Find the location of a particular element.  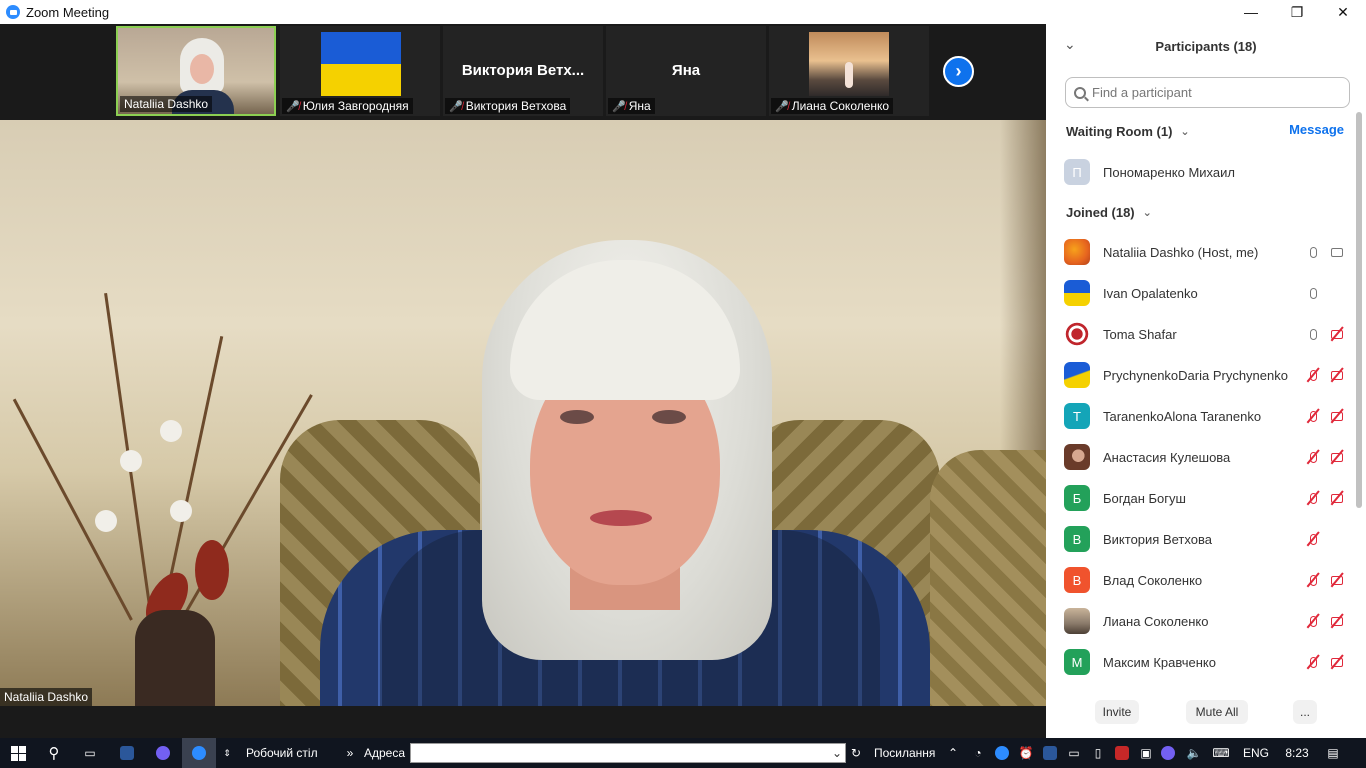

display-icon: ▣ is located at coordinates (1146, 753).